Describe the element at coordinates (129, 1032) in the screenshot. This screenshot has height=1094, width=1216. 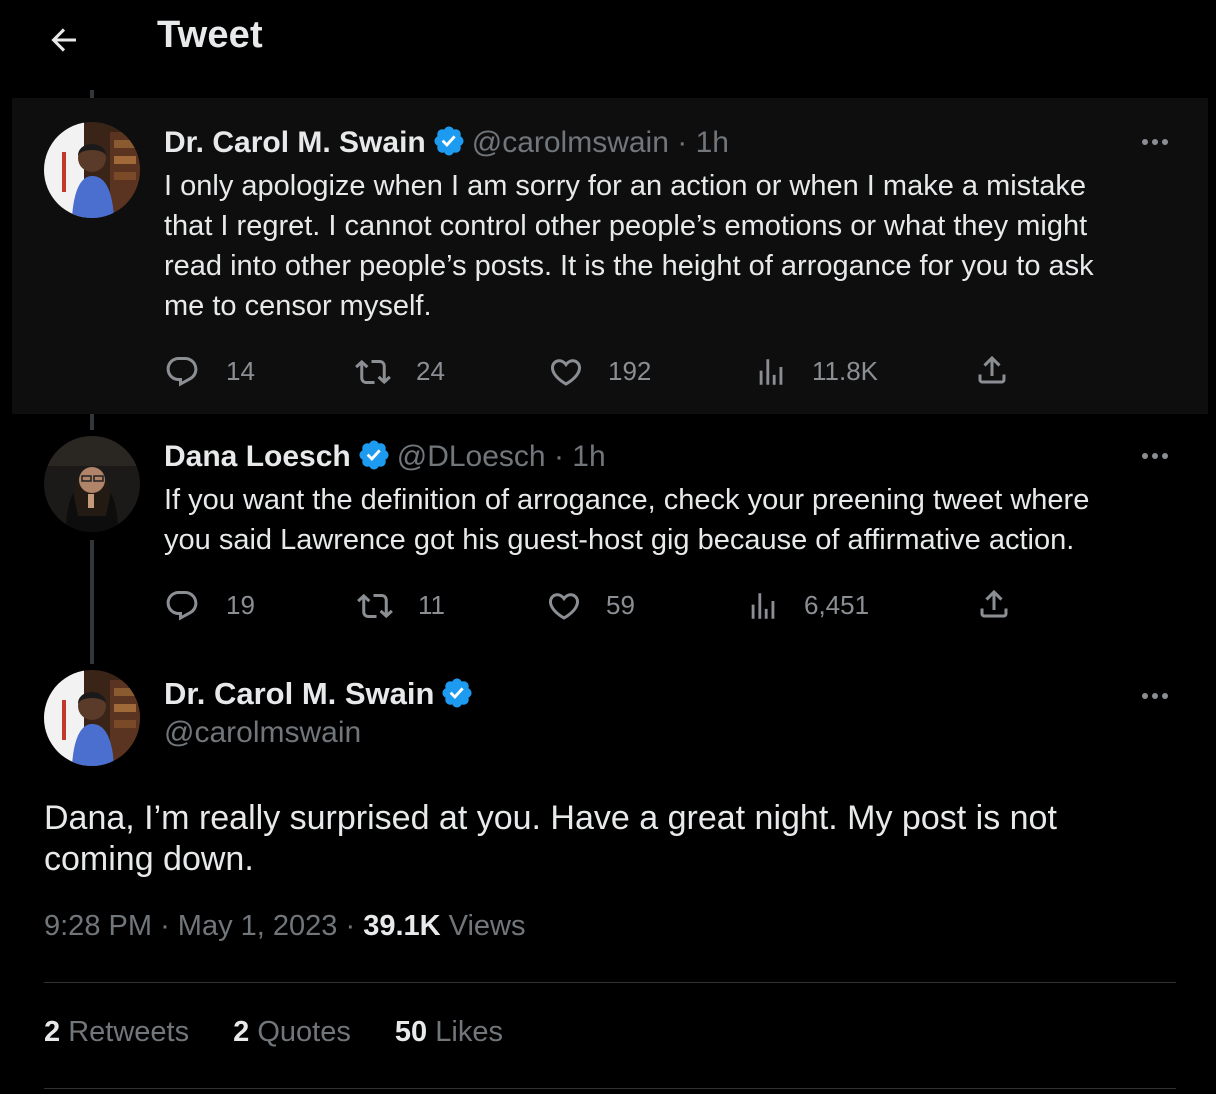
I see `retweets-label: Retweets` at that location.